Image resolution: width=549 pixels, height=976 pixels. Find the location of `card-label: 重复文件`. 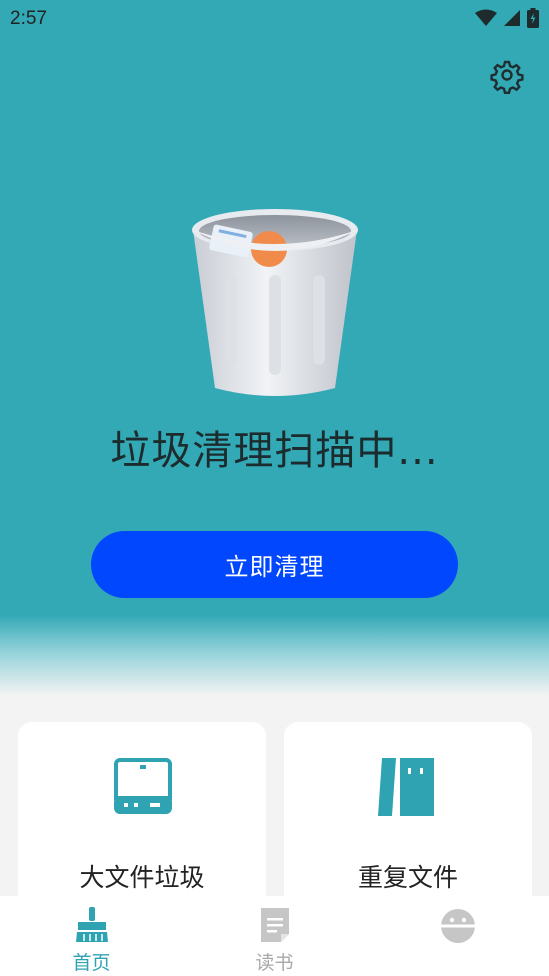

card-label: 重复文件 is located at coordinates (407, 877).